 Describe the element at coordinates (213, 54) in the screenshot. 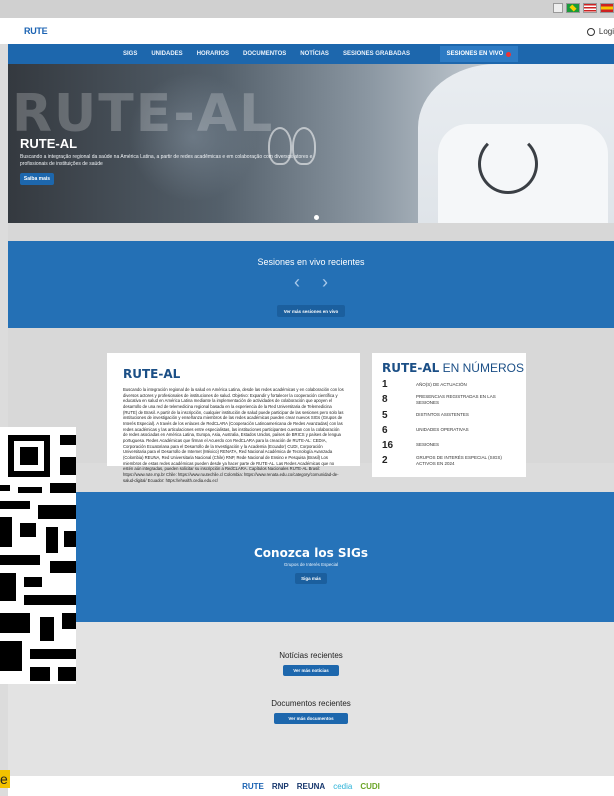

I see `nav-item-horarios: HORARIOS` at that location.